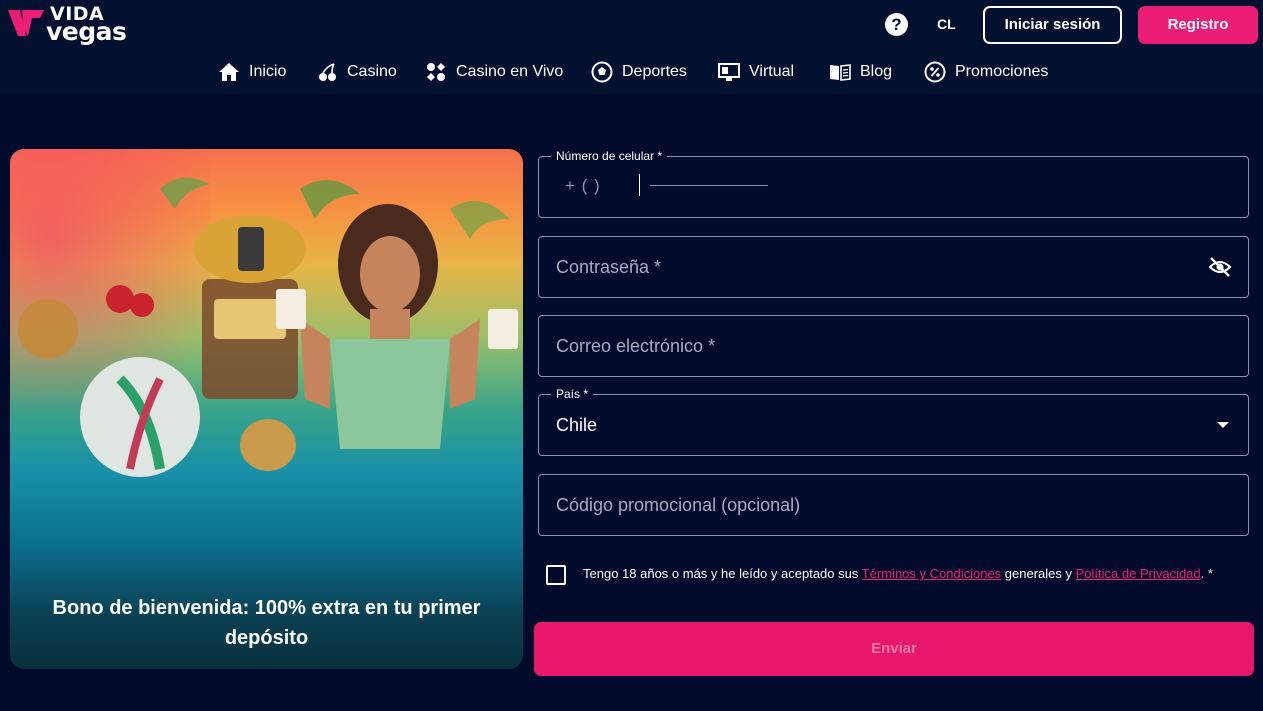 The image size is (1263, 711). Describe the element at coordinates (436, 72) in the screenshot. I see `card-suits-icon` at that location.